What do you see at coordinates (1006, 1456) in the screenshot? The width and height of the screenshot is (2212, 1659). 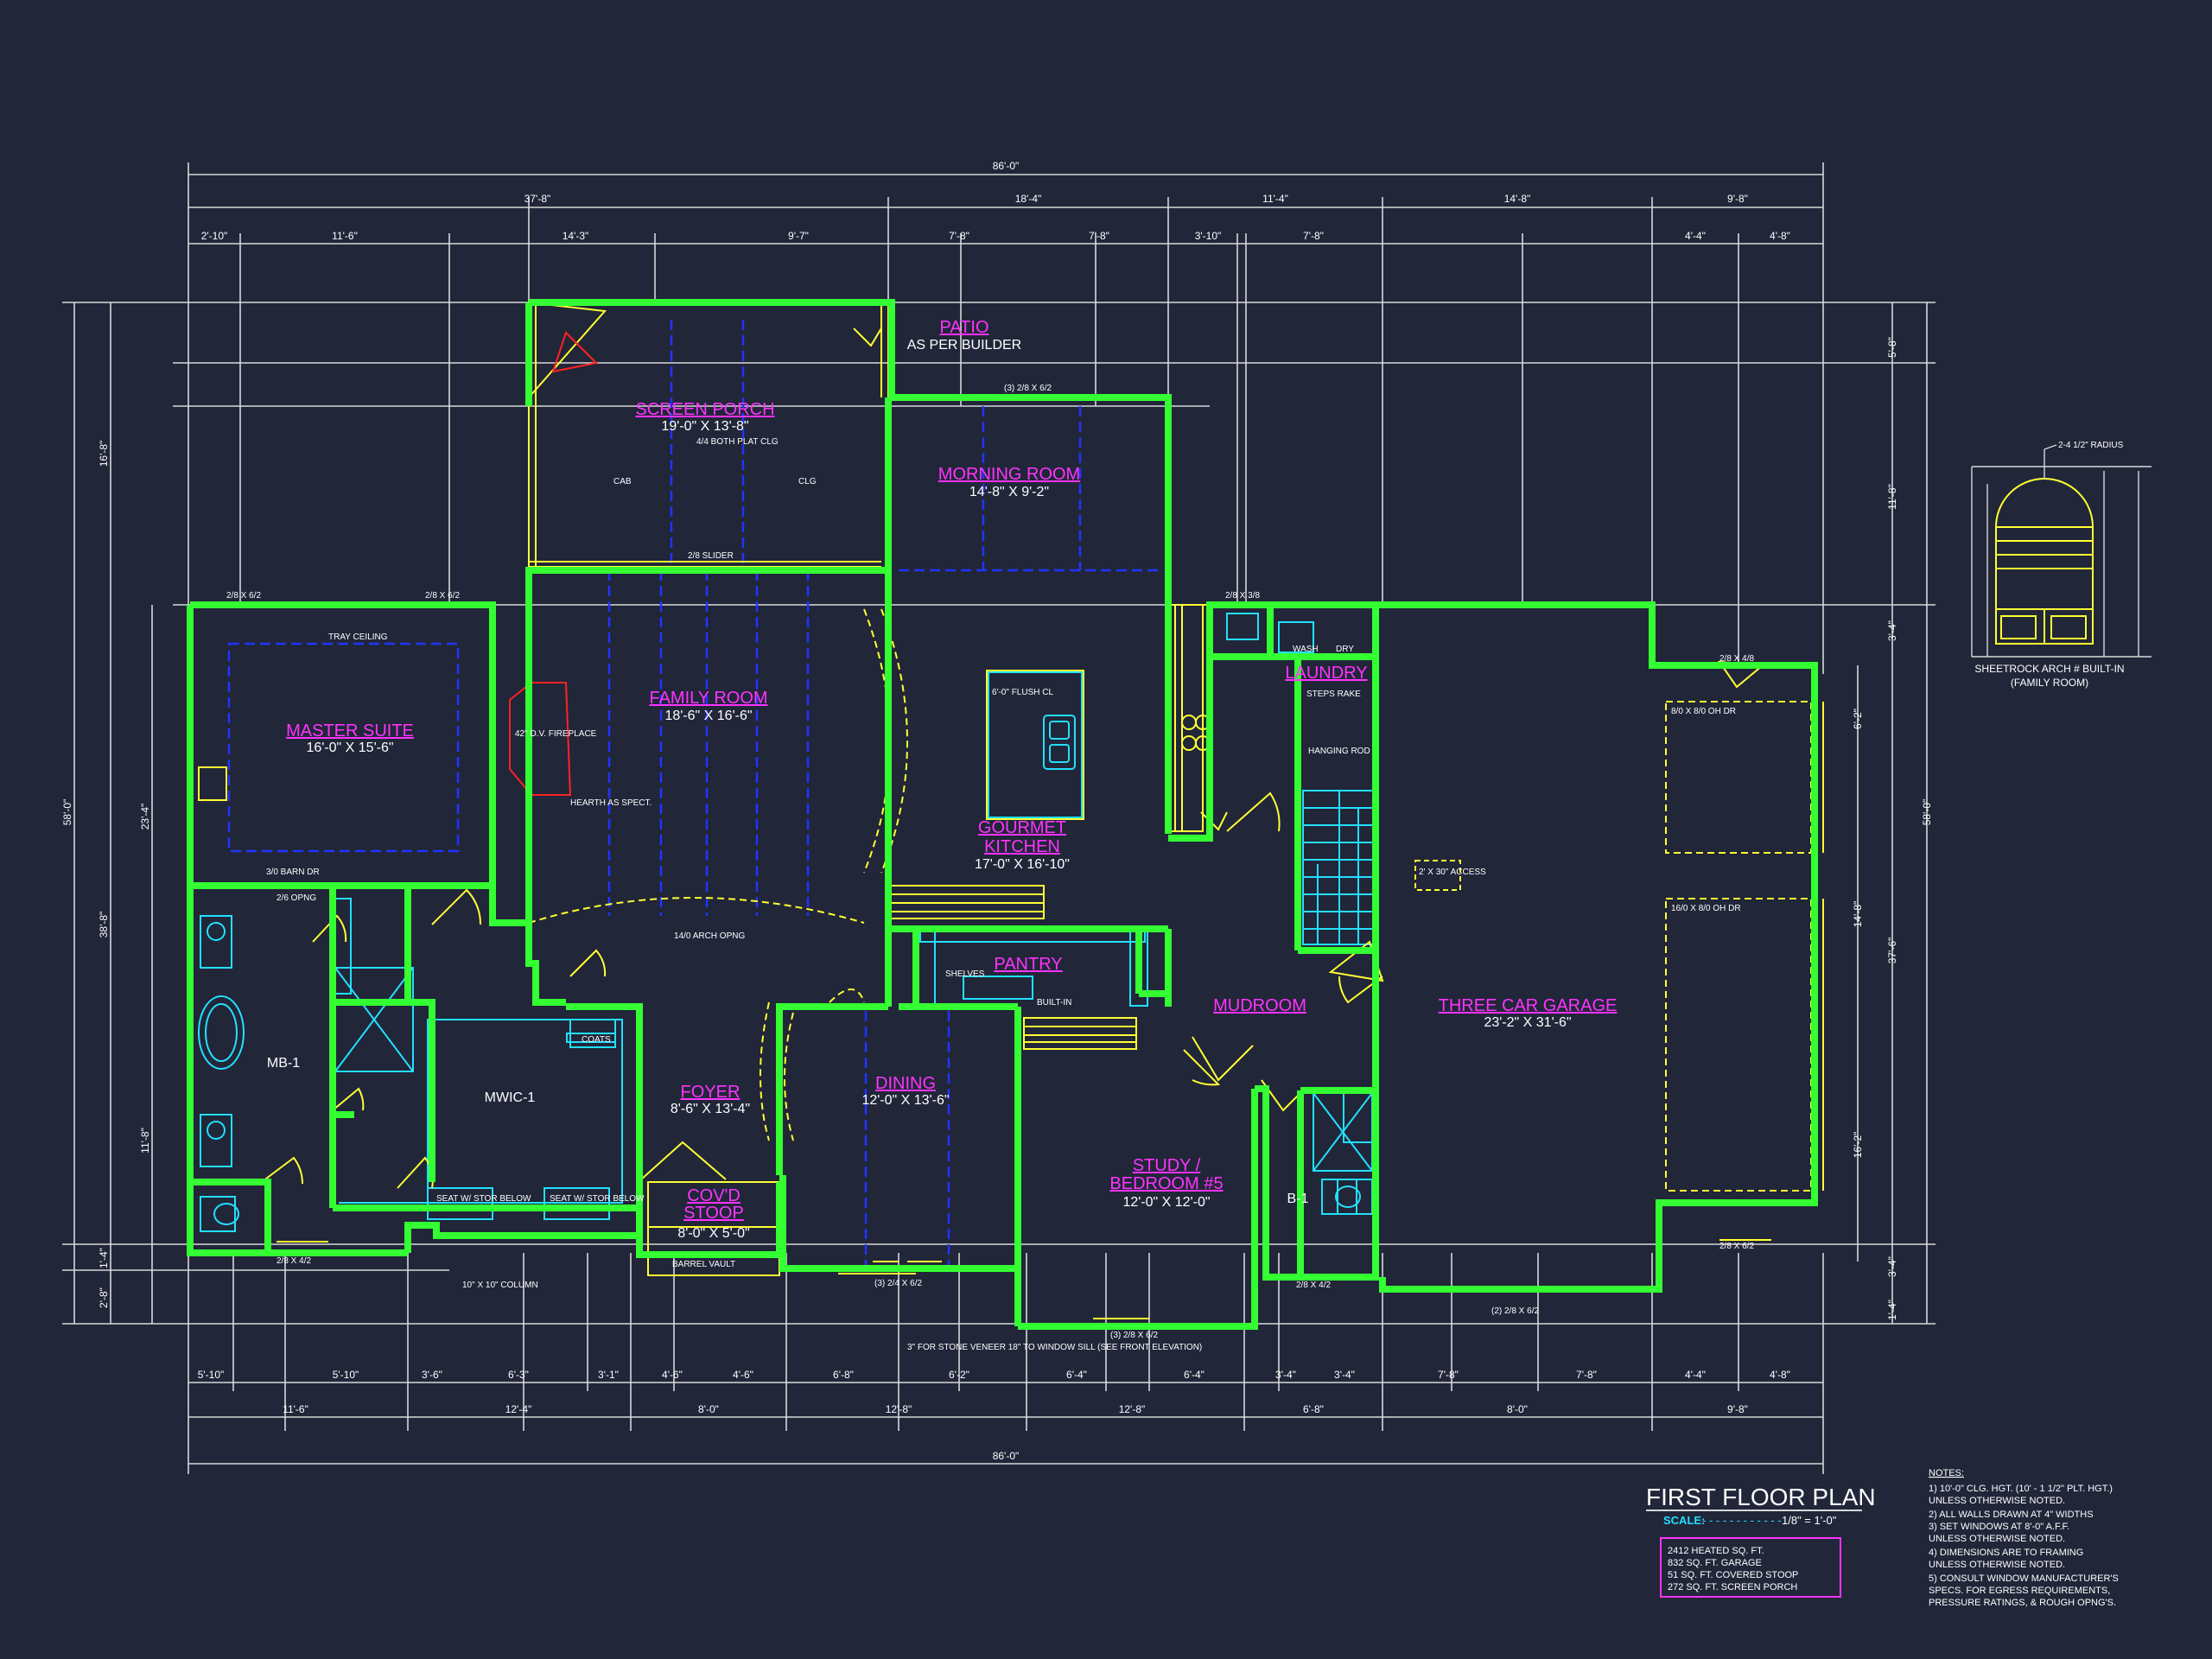 I see `bottom-overall-dim: 86'-0"` at bounding box center [1006, 1456].